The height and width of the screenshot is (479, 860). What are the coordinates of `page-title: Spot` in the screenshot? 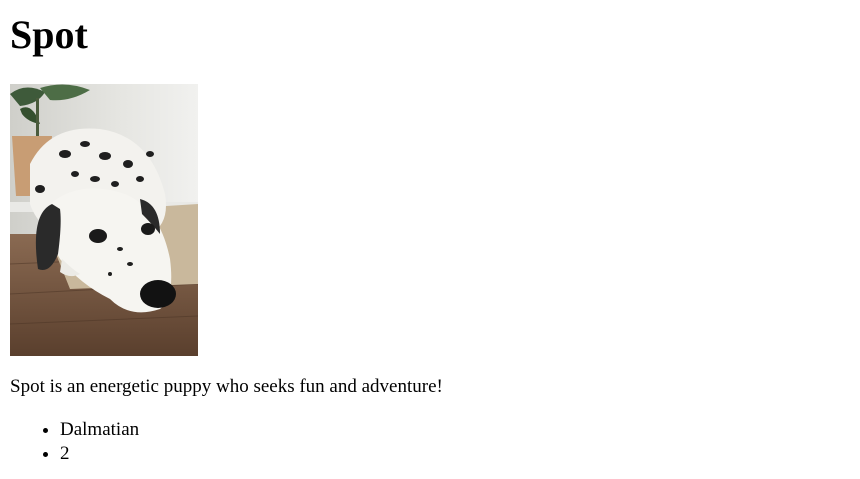 It's located at (49, 34).